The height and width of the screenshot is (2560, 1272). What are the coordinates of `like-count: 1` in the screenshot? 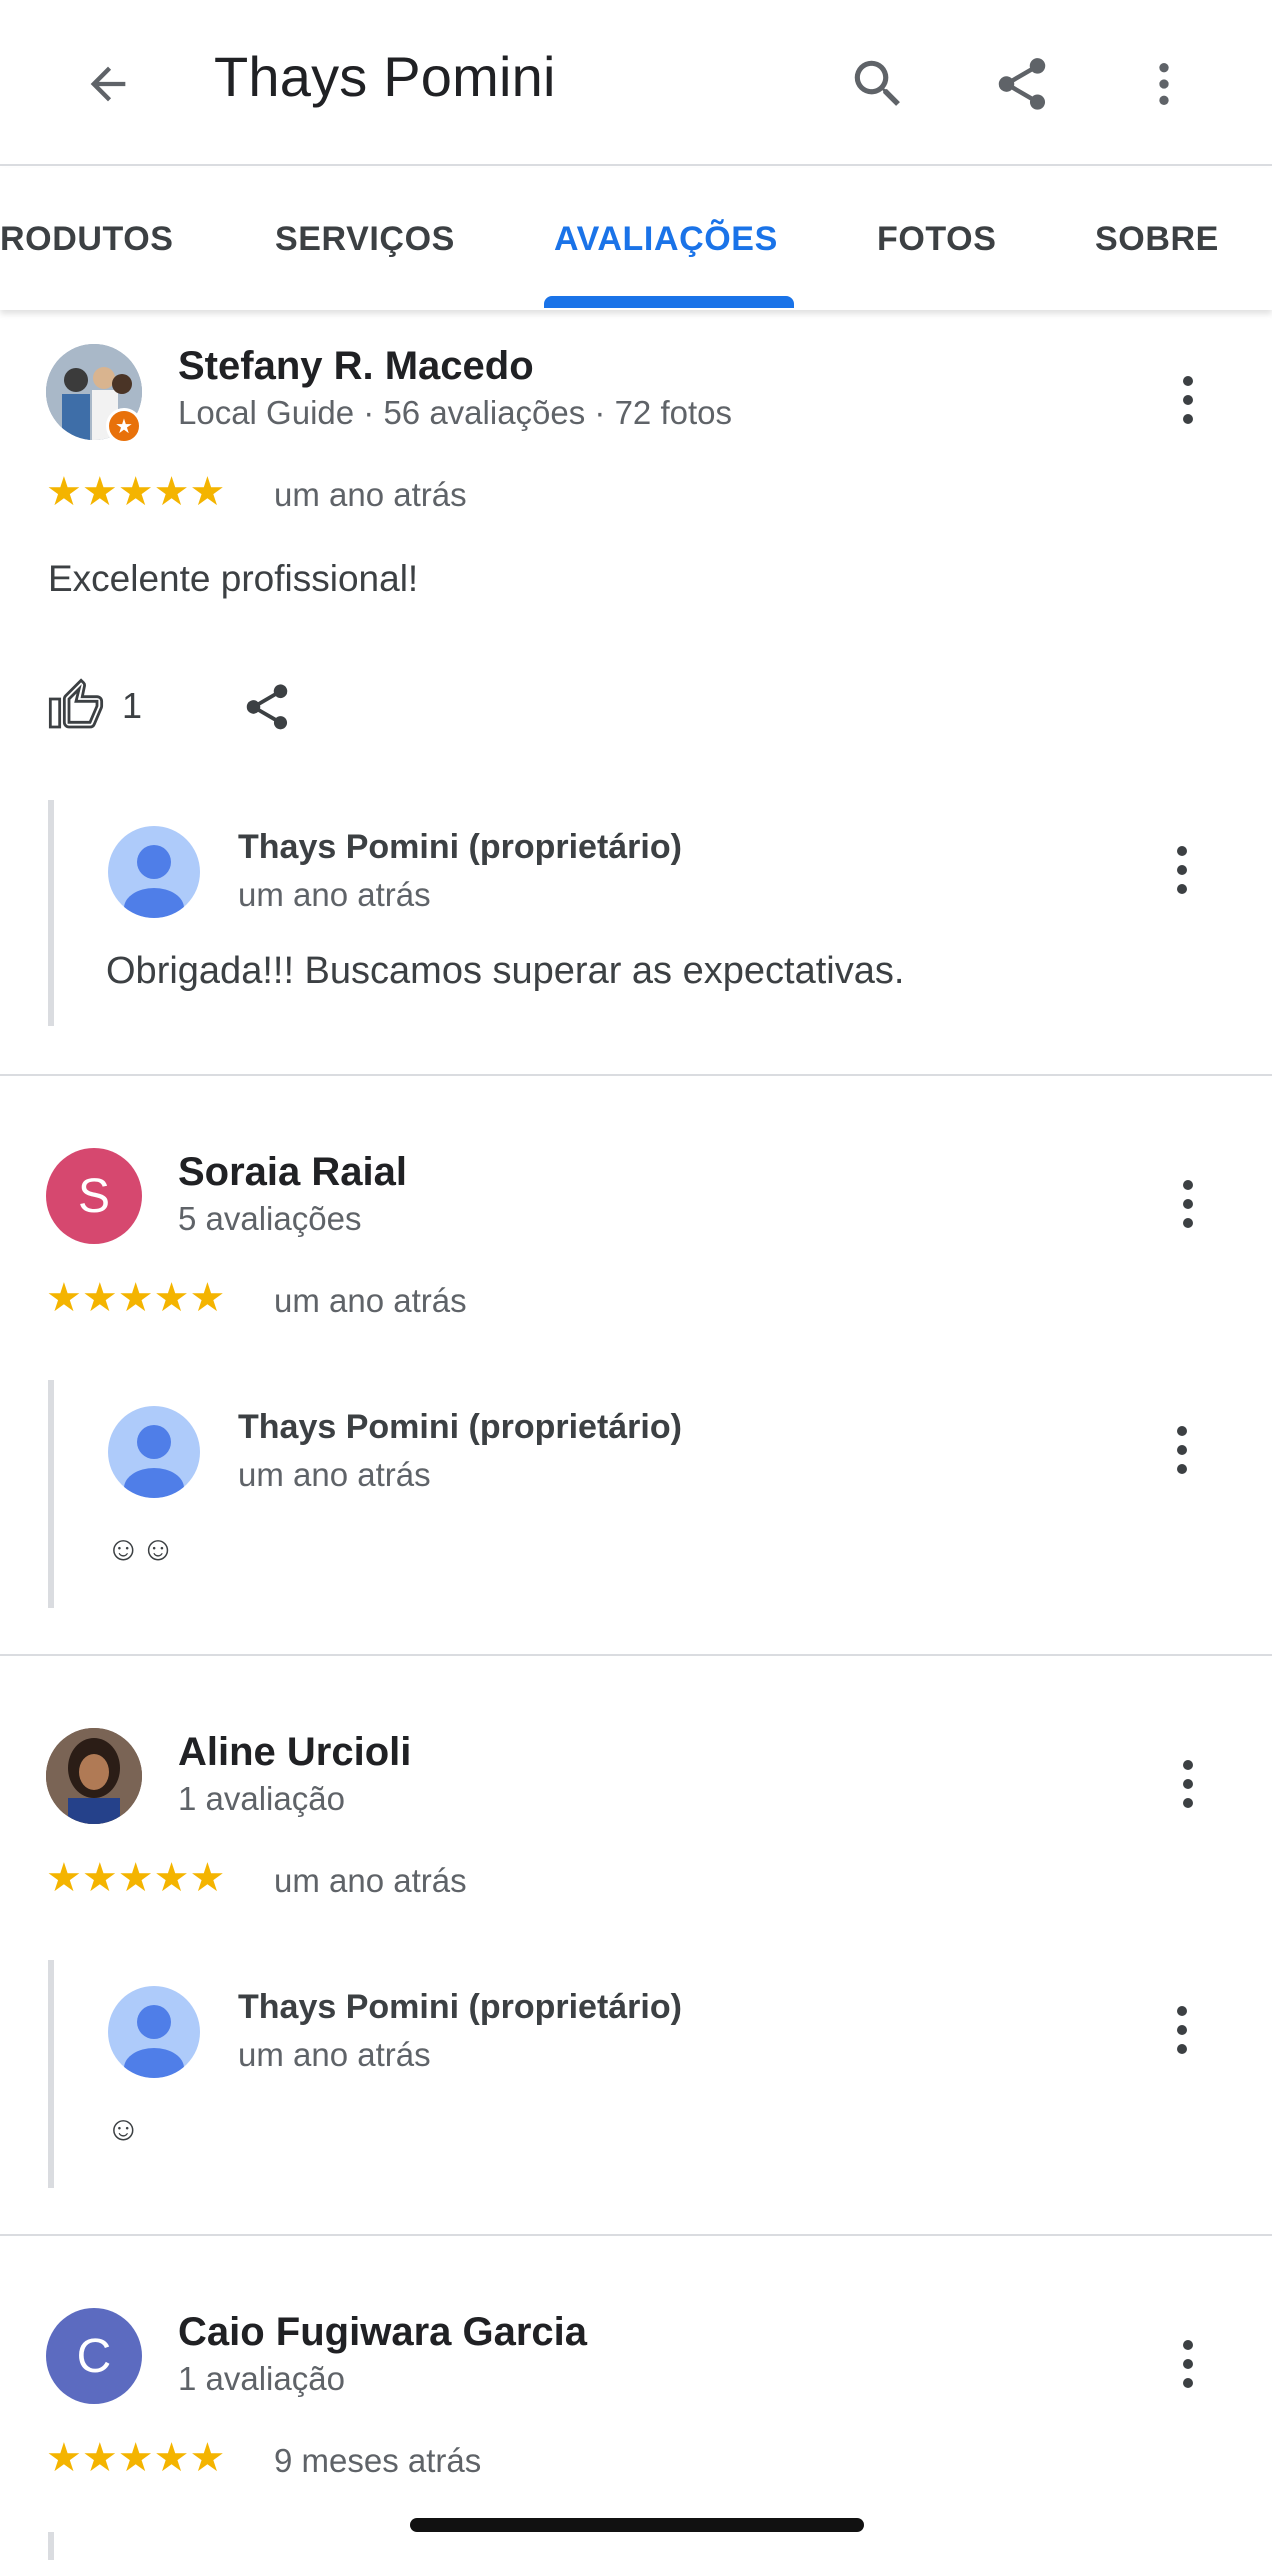 It's located at (132, 705).